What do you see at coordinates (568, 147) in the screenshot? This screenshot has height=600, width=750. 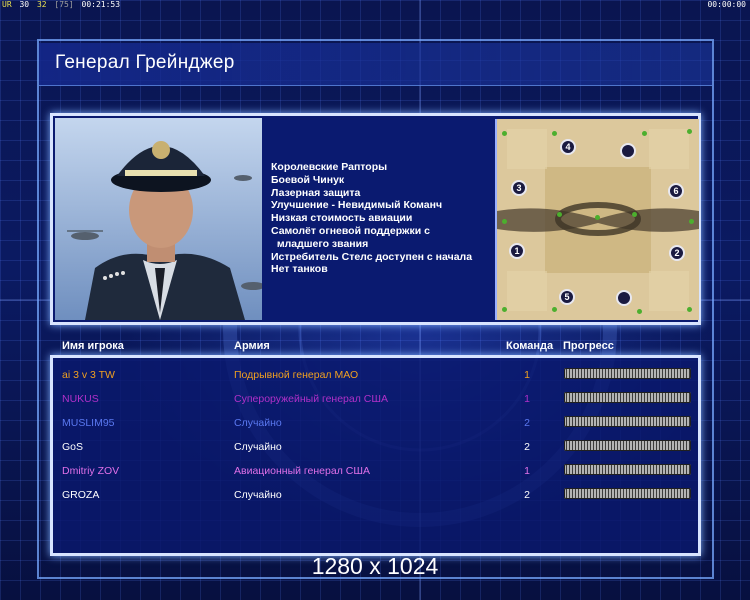 I see `spawn-point: 4` at bounding box center [568, 147].